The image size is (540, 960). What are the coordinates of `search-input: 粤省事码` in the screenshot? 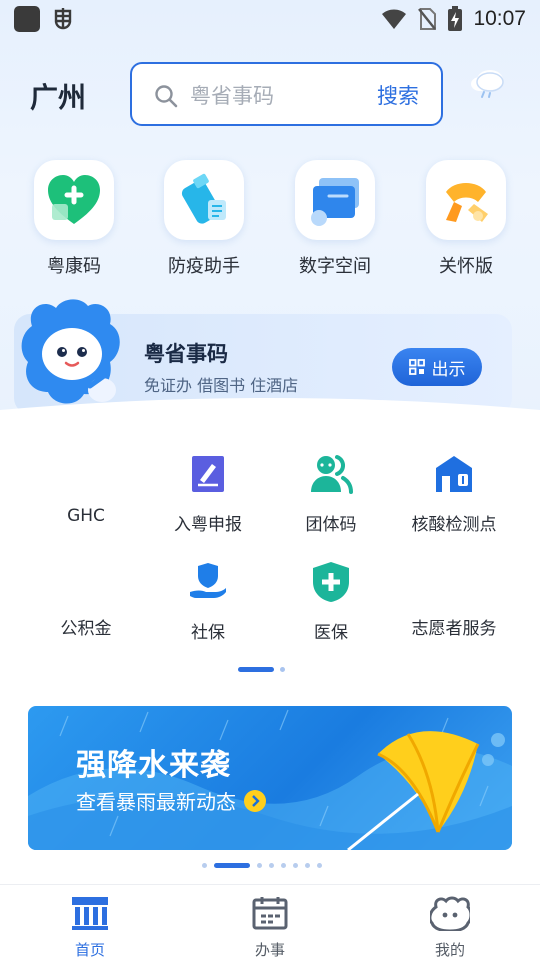 It's located at (232, 95).